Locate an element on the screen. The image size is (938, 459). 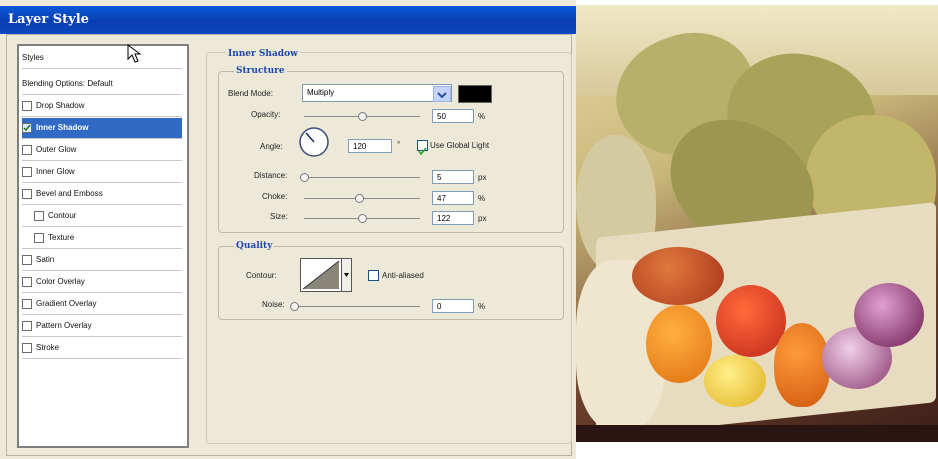
color-overlay-label: Color Overlay is located at coordinates (60, 281).